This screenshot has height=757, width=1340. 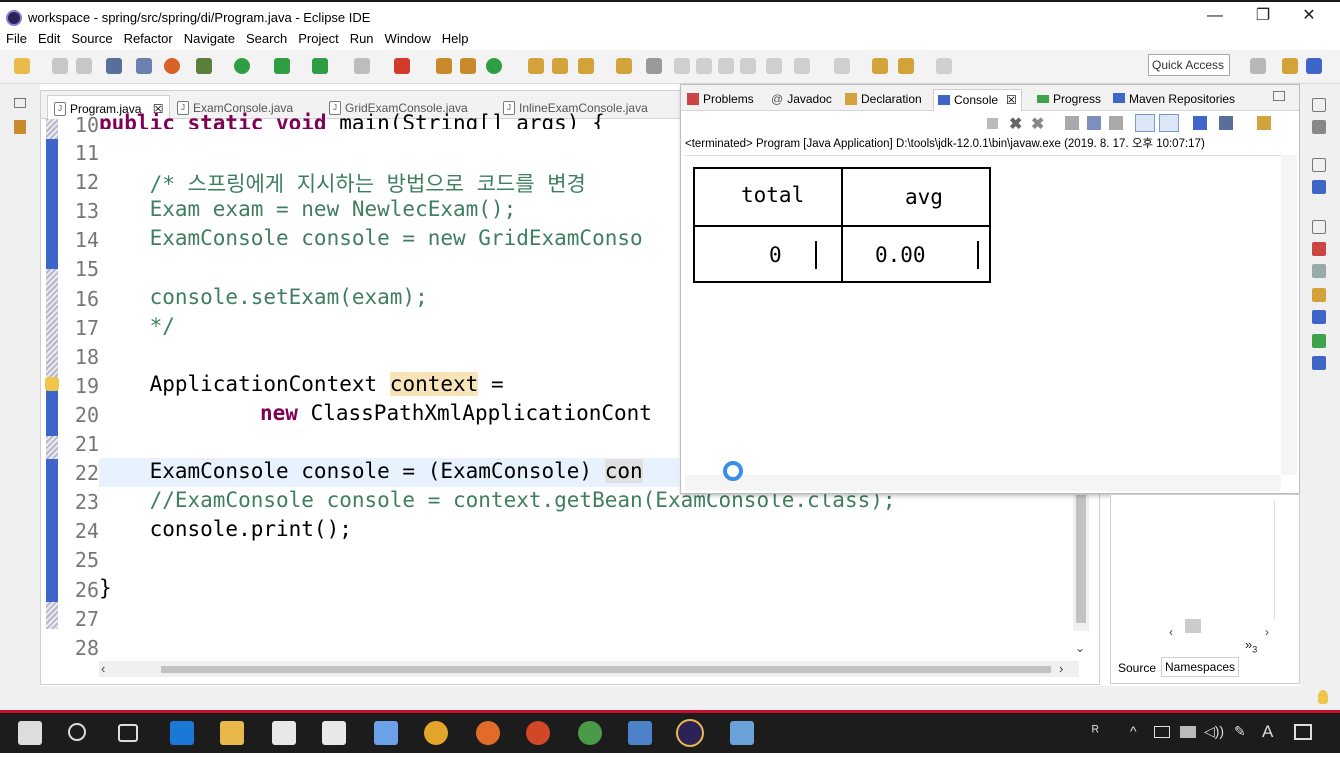 I want to click on new-package-icon, so click(x=444, y=66).